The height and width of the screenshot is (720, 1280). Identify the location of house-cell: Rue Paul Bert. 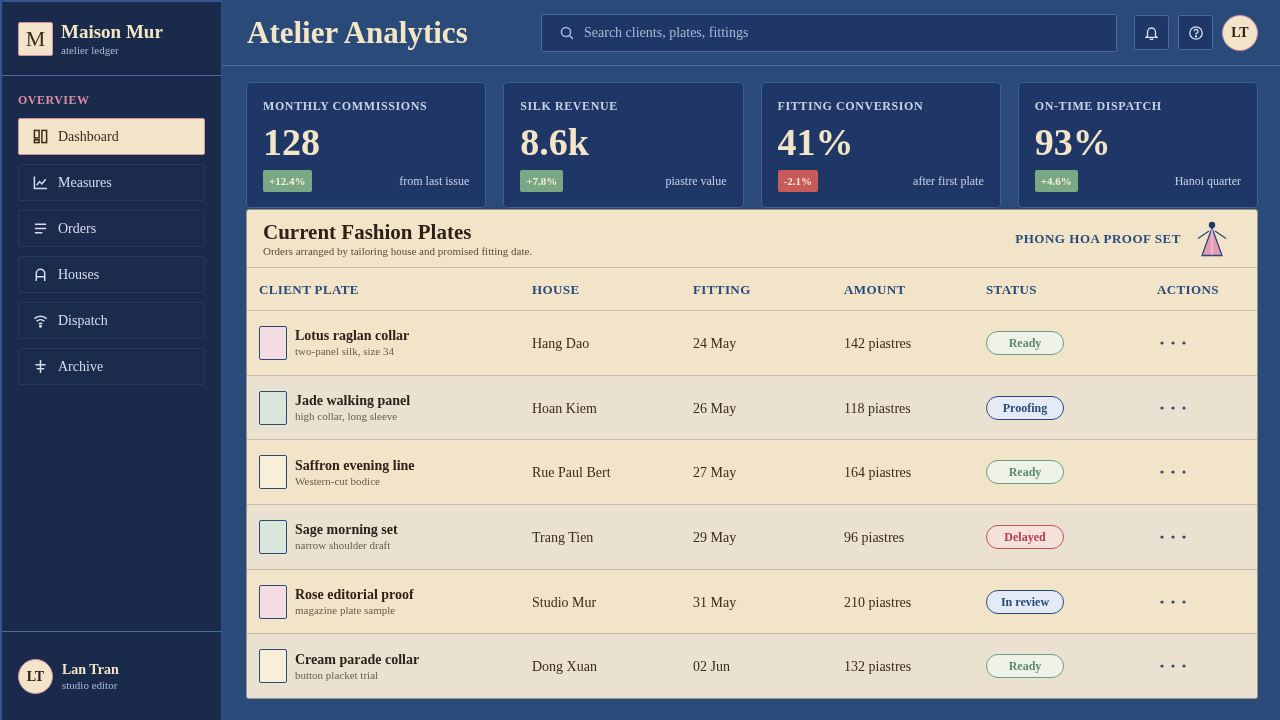
(571, 473).